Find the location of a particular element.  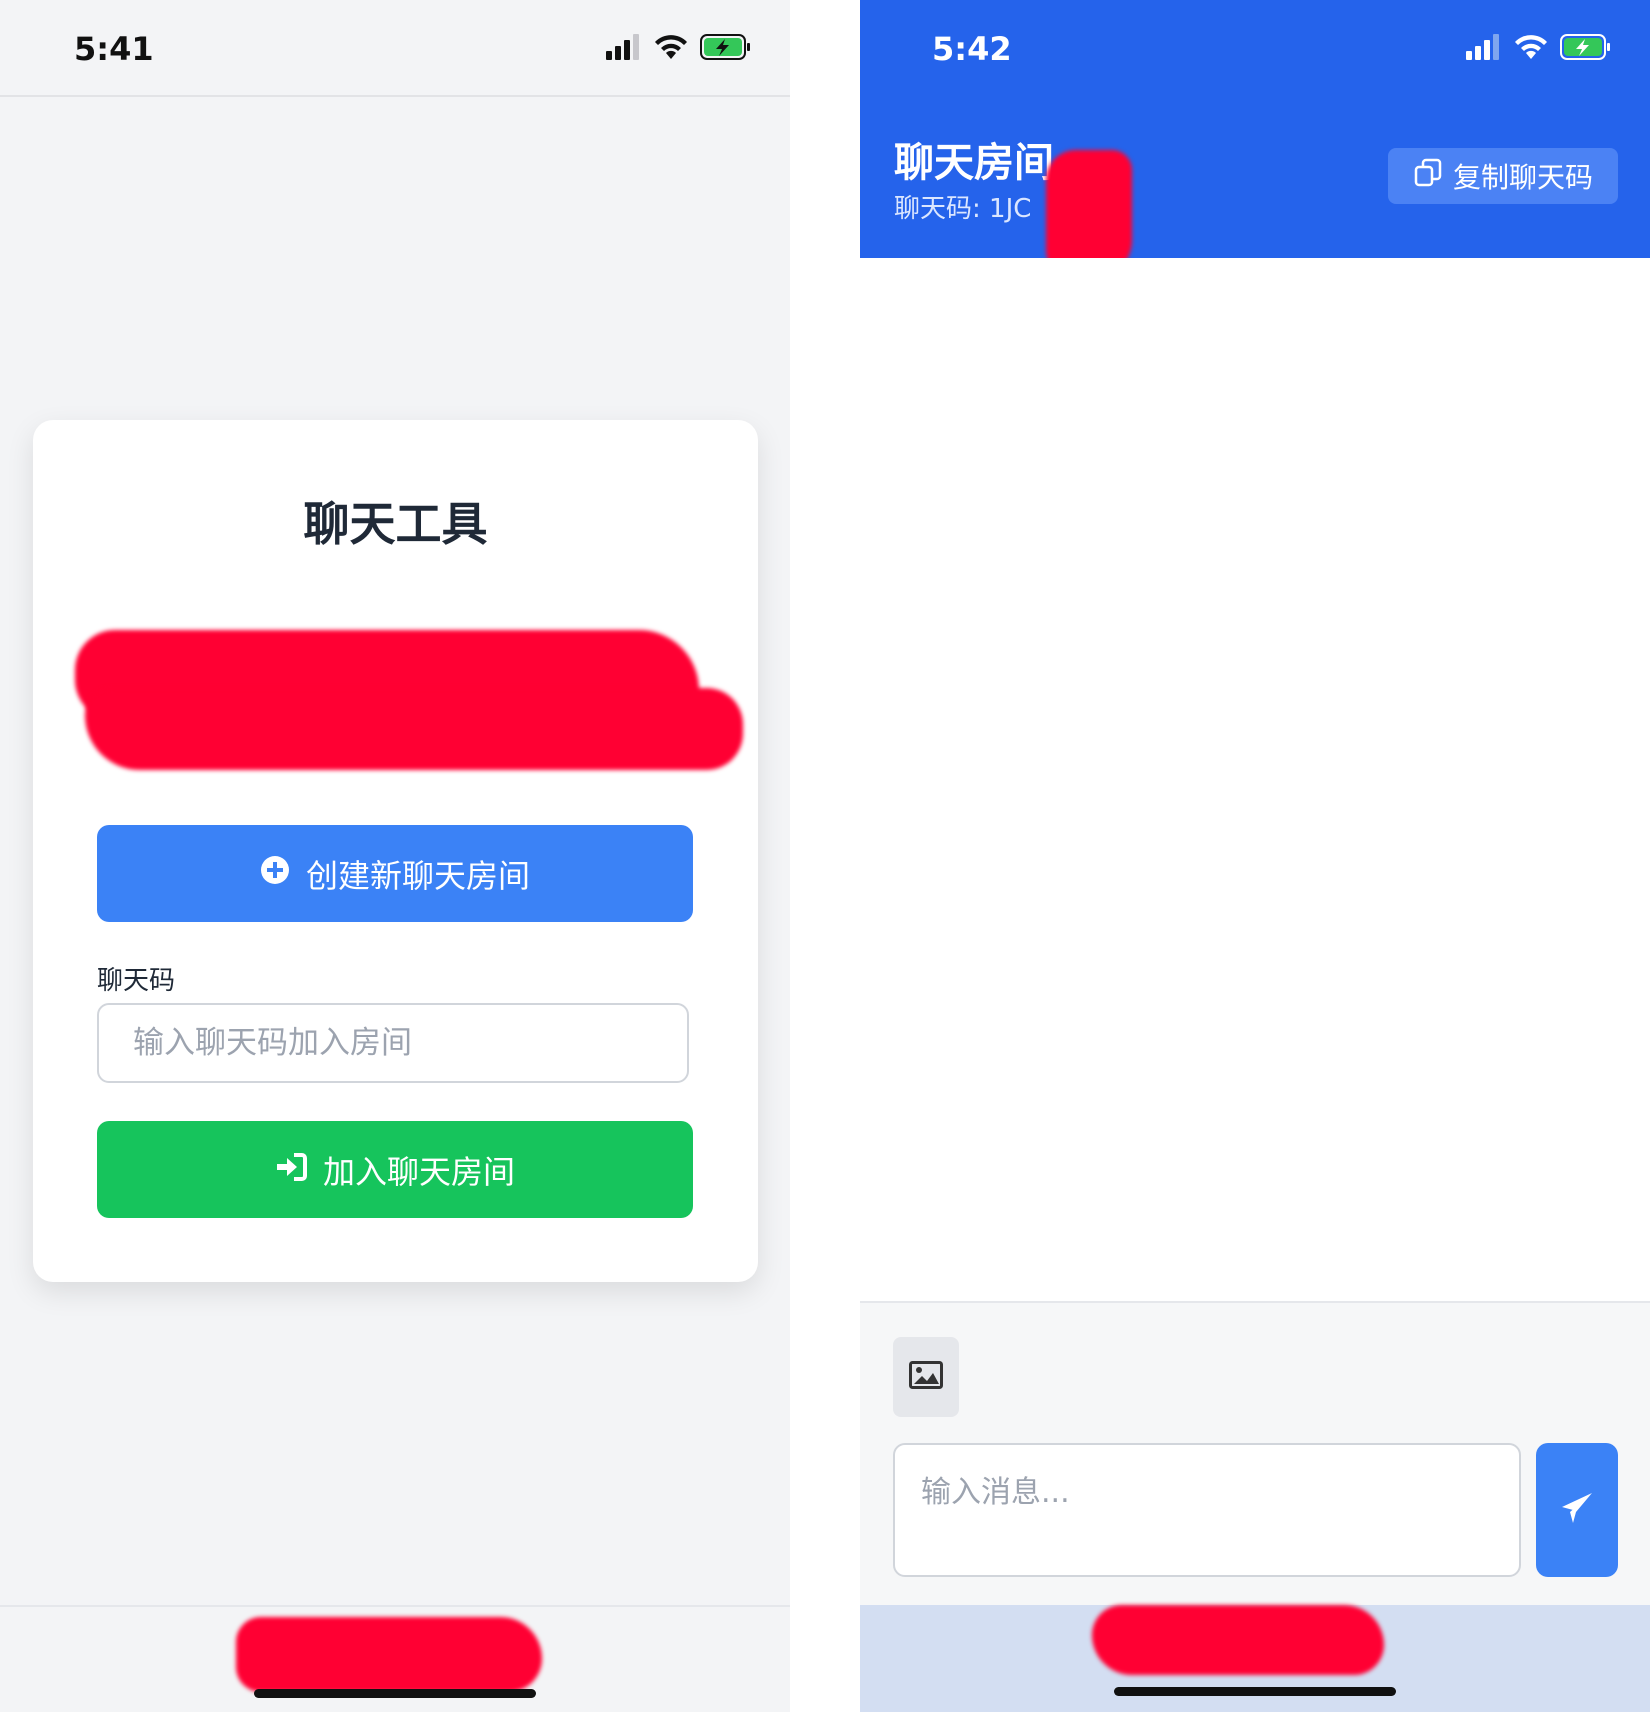

chat-header: 5:42 聊天房间 聊天码: 1JC 复制聊天码 is located at coordinates (1255, 140).